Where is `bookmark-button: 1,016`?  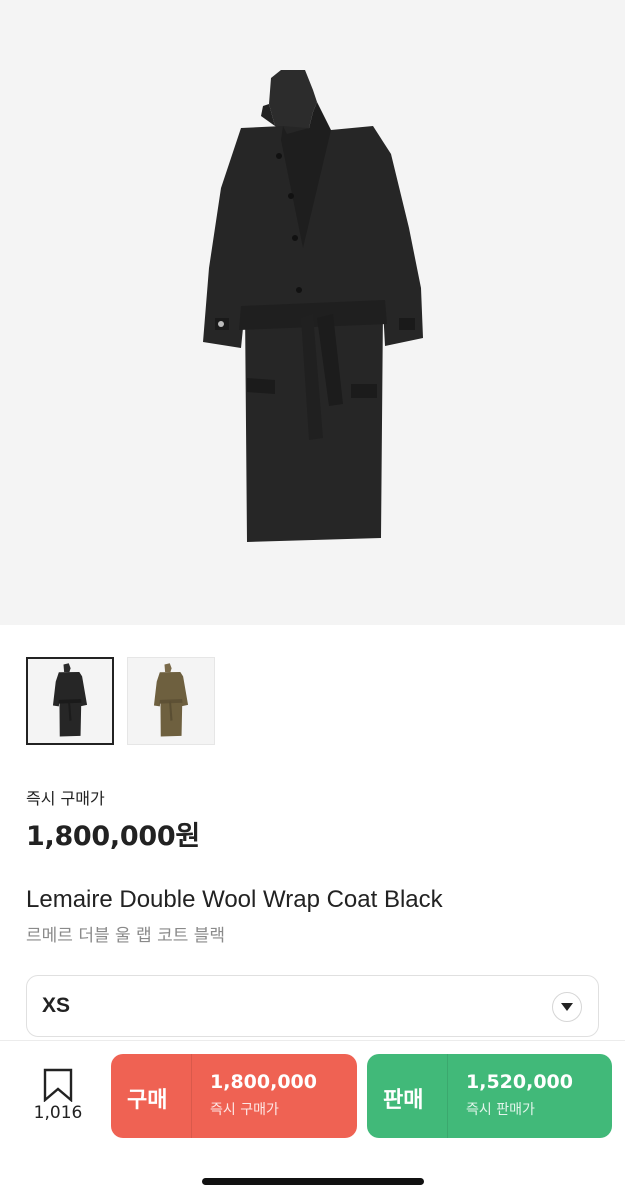
bookmark-button: 1,016 is located at coordinates (58, 1098).